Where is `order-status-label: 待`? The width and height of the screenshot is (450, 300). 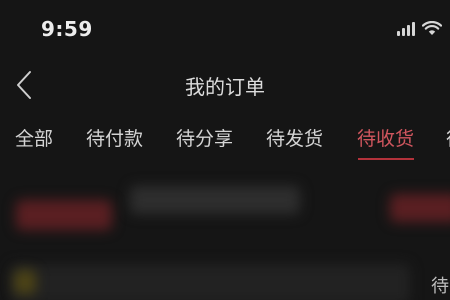 order-status-label: 待 is located at coordinates (440, 286).